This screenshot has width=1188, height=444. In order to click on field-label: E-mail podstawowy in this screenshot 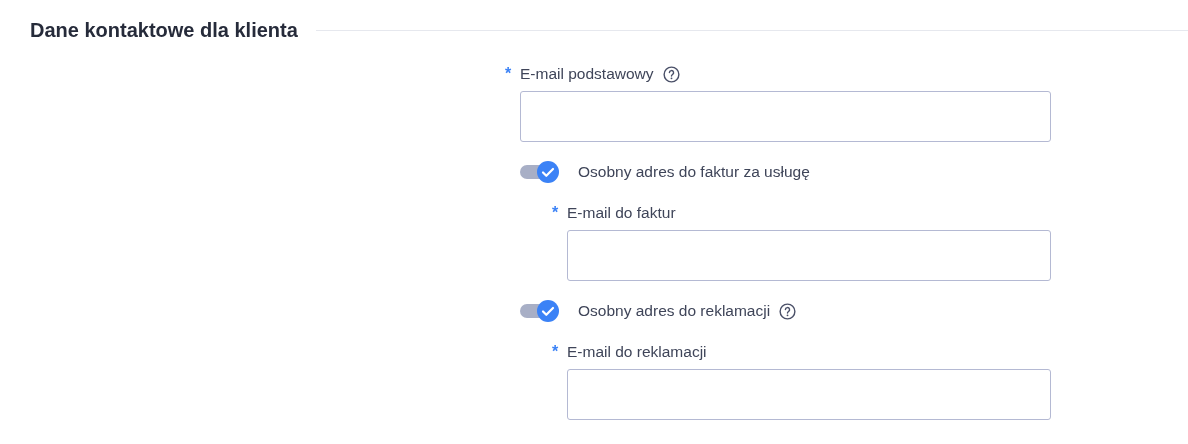, I will do `click(587, 74)`.